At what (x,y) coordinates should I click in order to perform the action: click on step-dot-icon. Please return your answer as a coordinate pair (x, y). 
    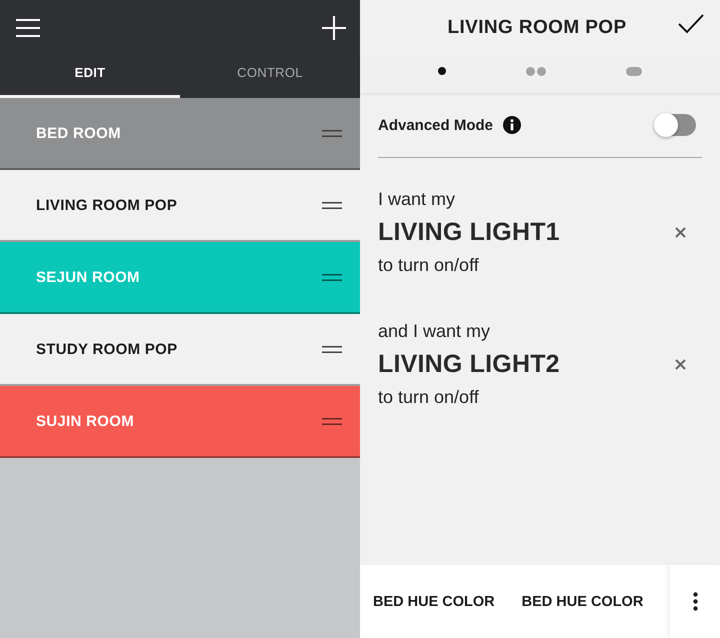
    Looking at the image, I should click on (442, 71).